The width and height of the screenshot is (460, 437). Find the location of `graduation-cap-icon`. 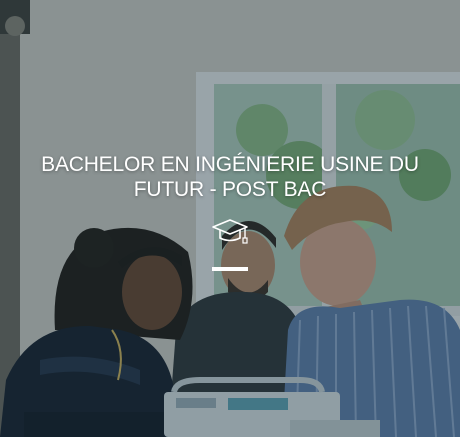

graduation-cap-icon is located at coordinates (230, 231).